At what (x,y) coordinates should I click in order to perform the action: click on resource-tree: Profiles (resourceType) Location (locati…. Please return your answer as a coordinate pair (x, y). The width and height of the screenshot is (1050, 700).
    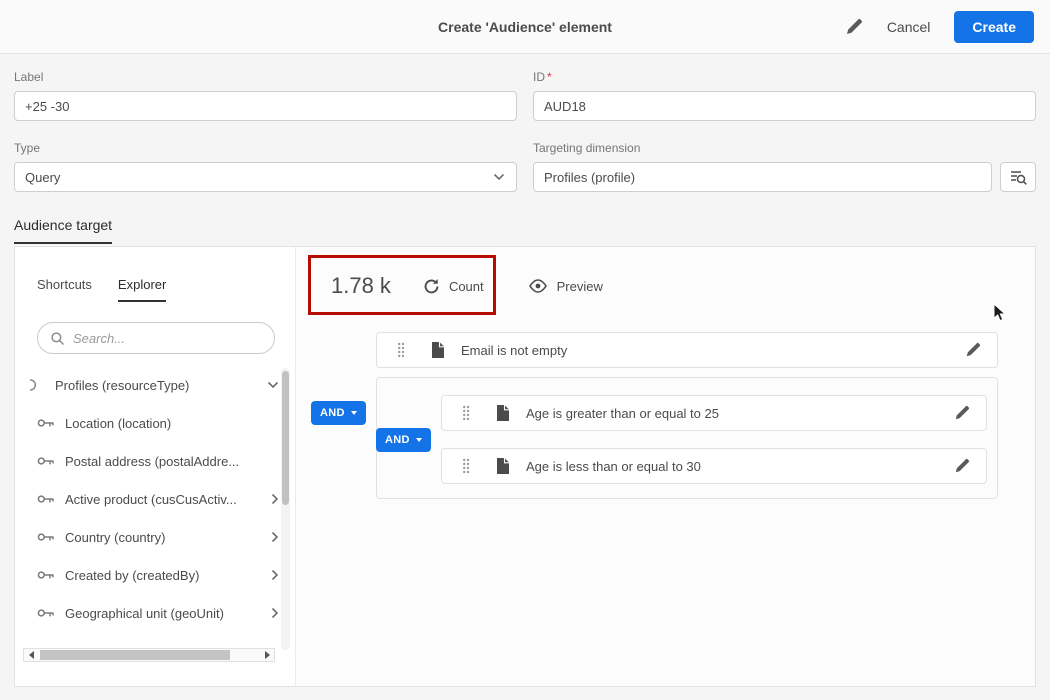
    Looking at the image, I should click on (155, 499).